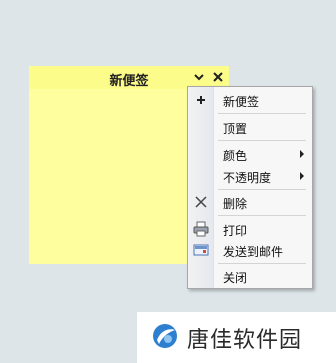 The width and height of the screenshot is (336, 363). I want to click on menu-item-close: 关闭, so click(250, 276).